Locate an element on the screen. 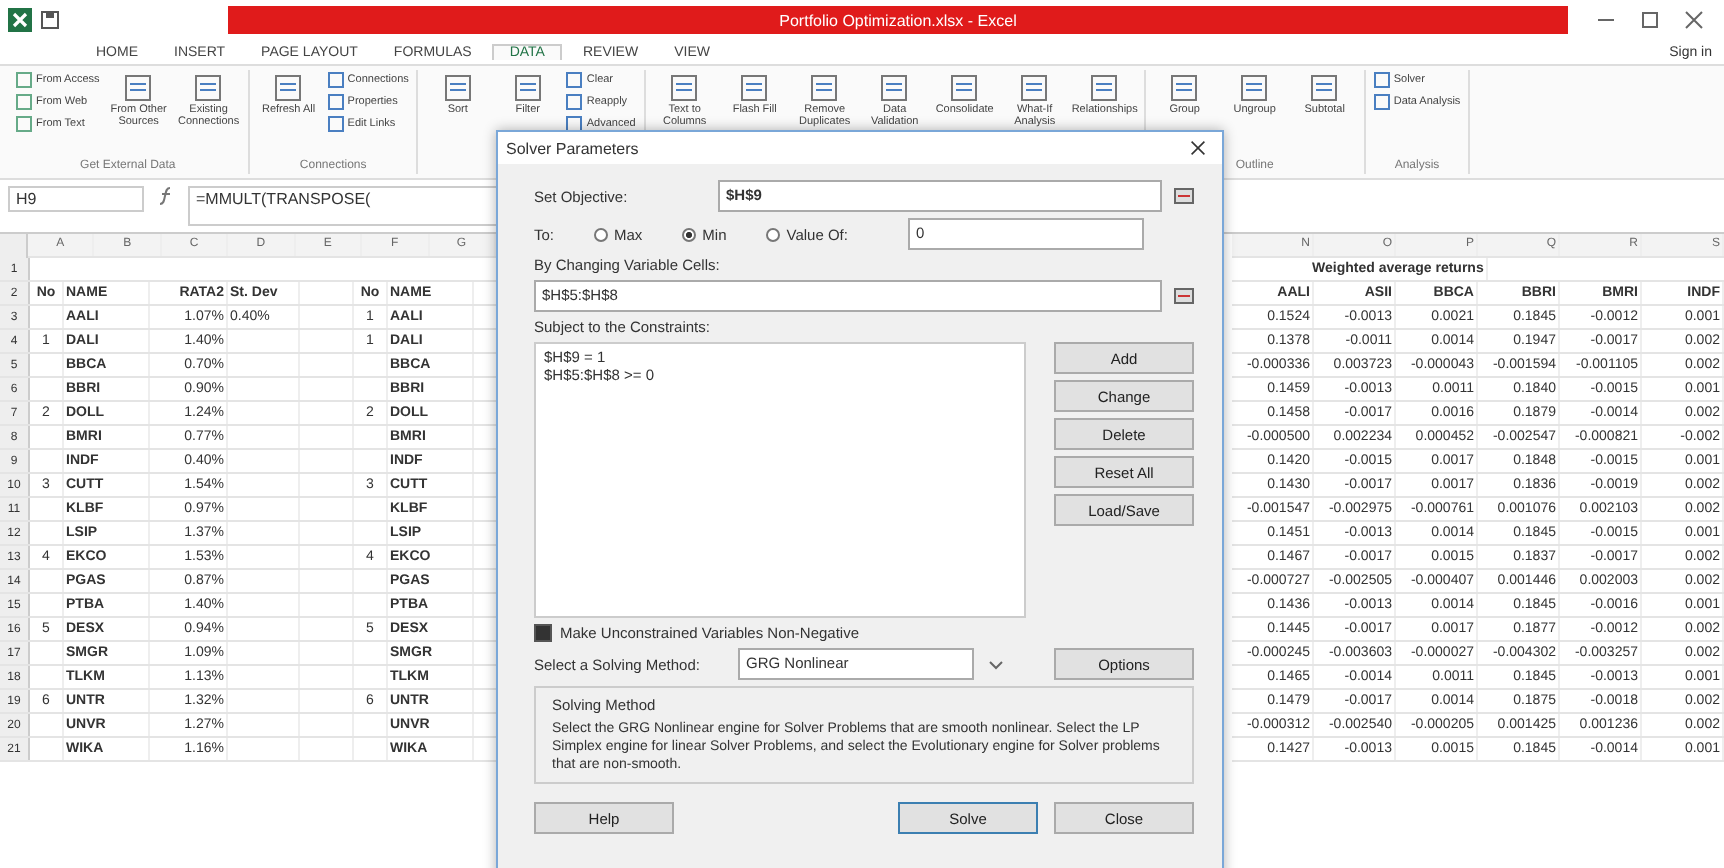 The width and height of the screenshot is (1724, 868). dialog-title: Solver Parameters is located at coordinates (572, 148).